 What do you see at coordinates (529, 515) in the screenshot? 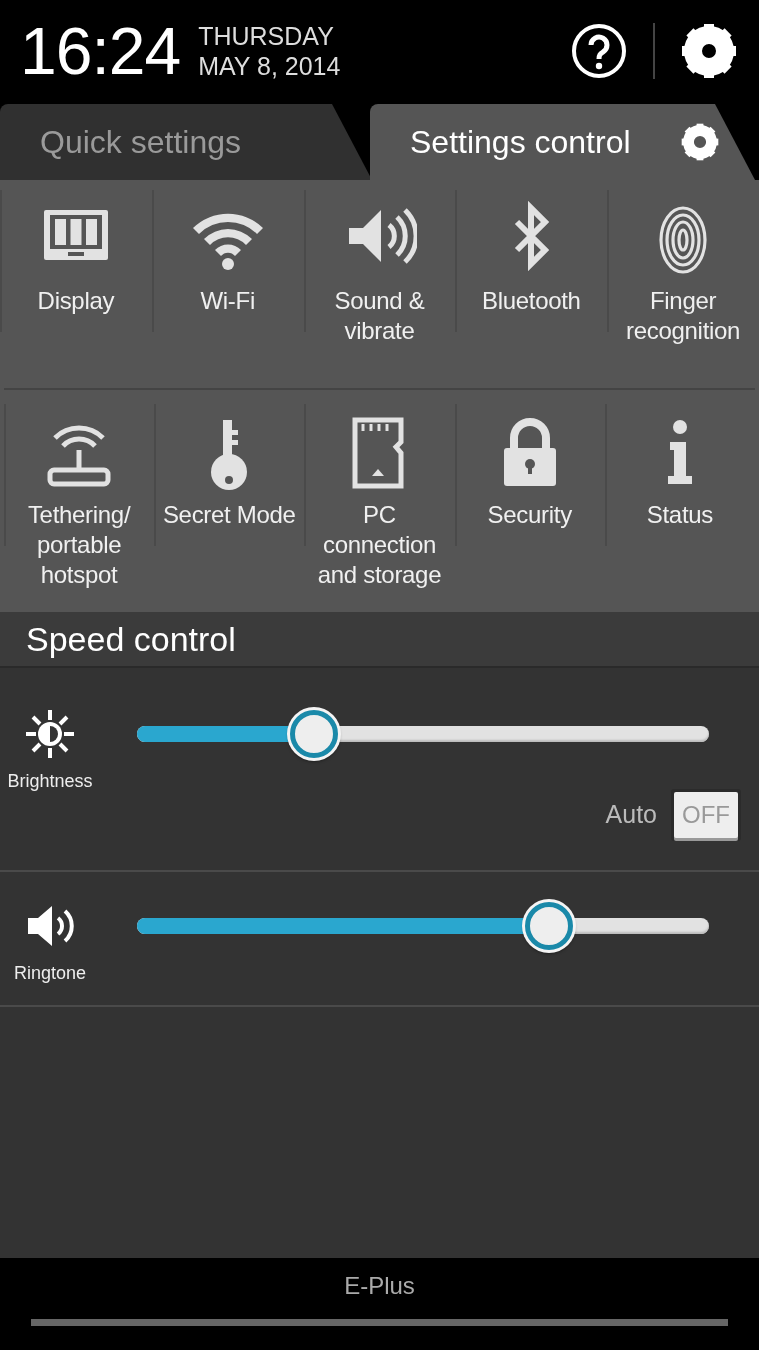
I see `tile-label: Security` at bounding box center [529, 515].